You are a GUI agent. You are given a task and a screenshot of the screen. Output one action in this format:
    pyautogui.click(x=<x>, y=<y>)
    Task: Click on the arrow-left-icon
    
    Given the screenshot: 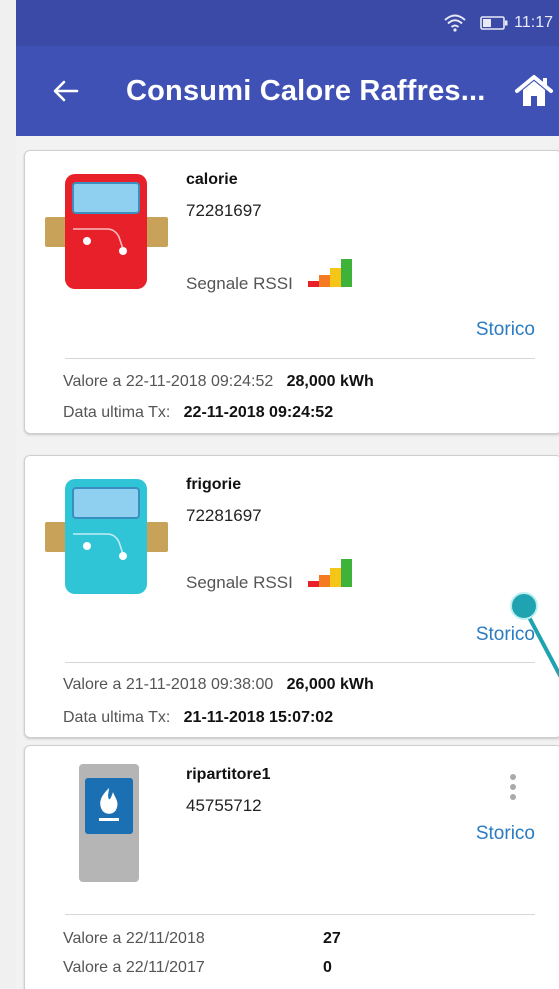 What is the action you would take?
    pyautogui.click(x=66, y=91)
    